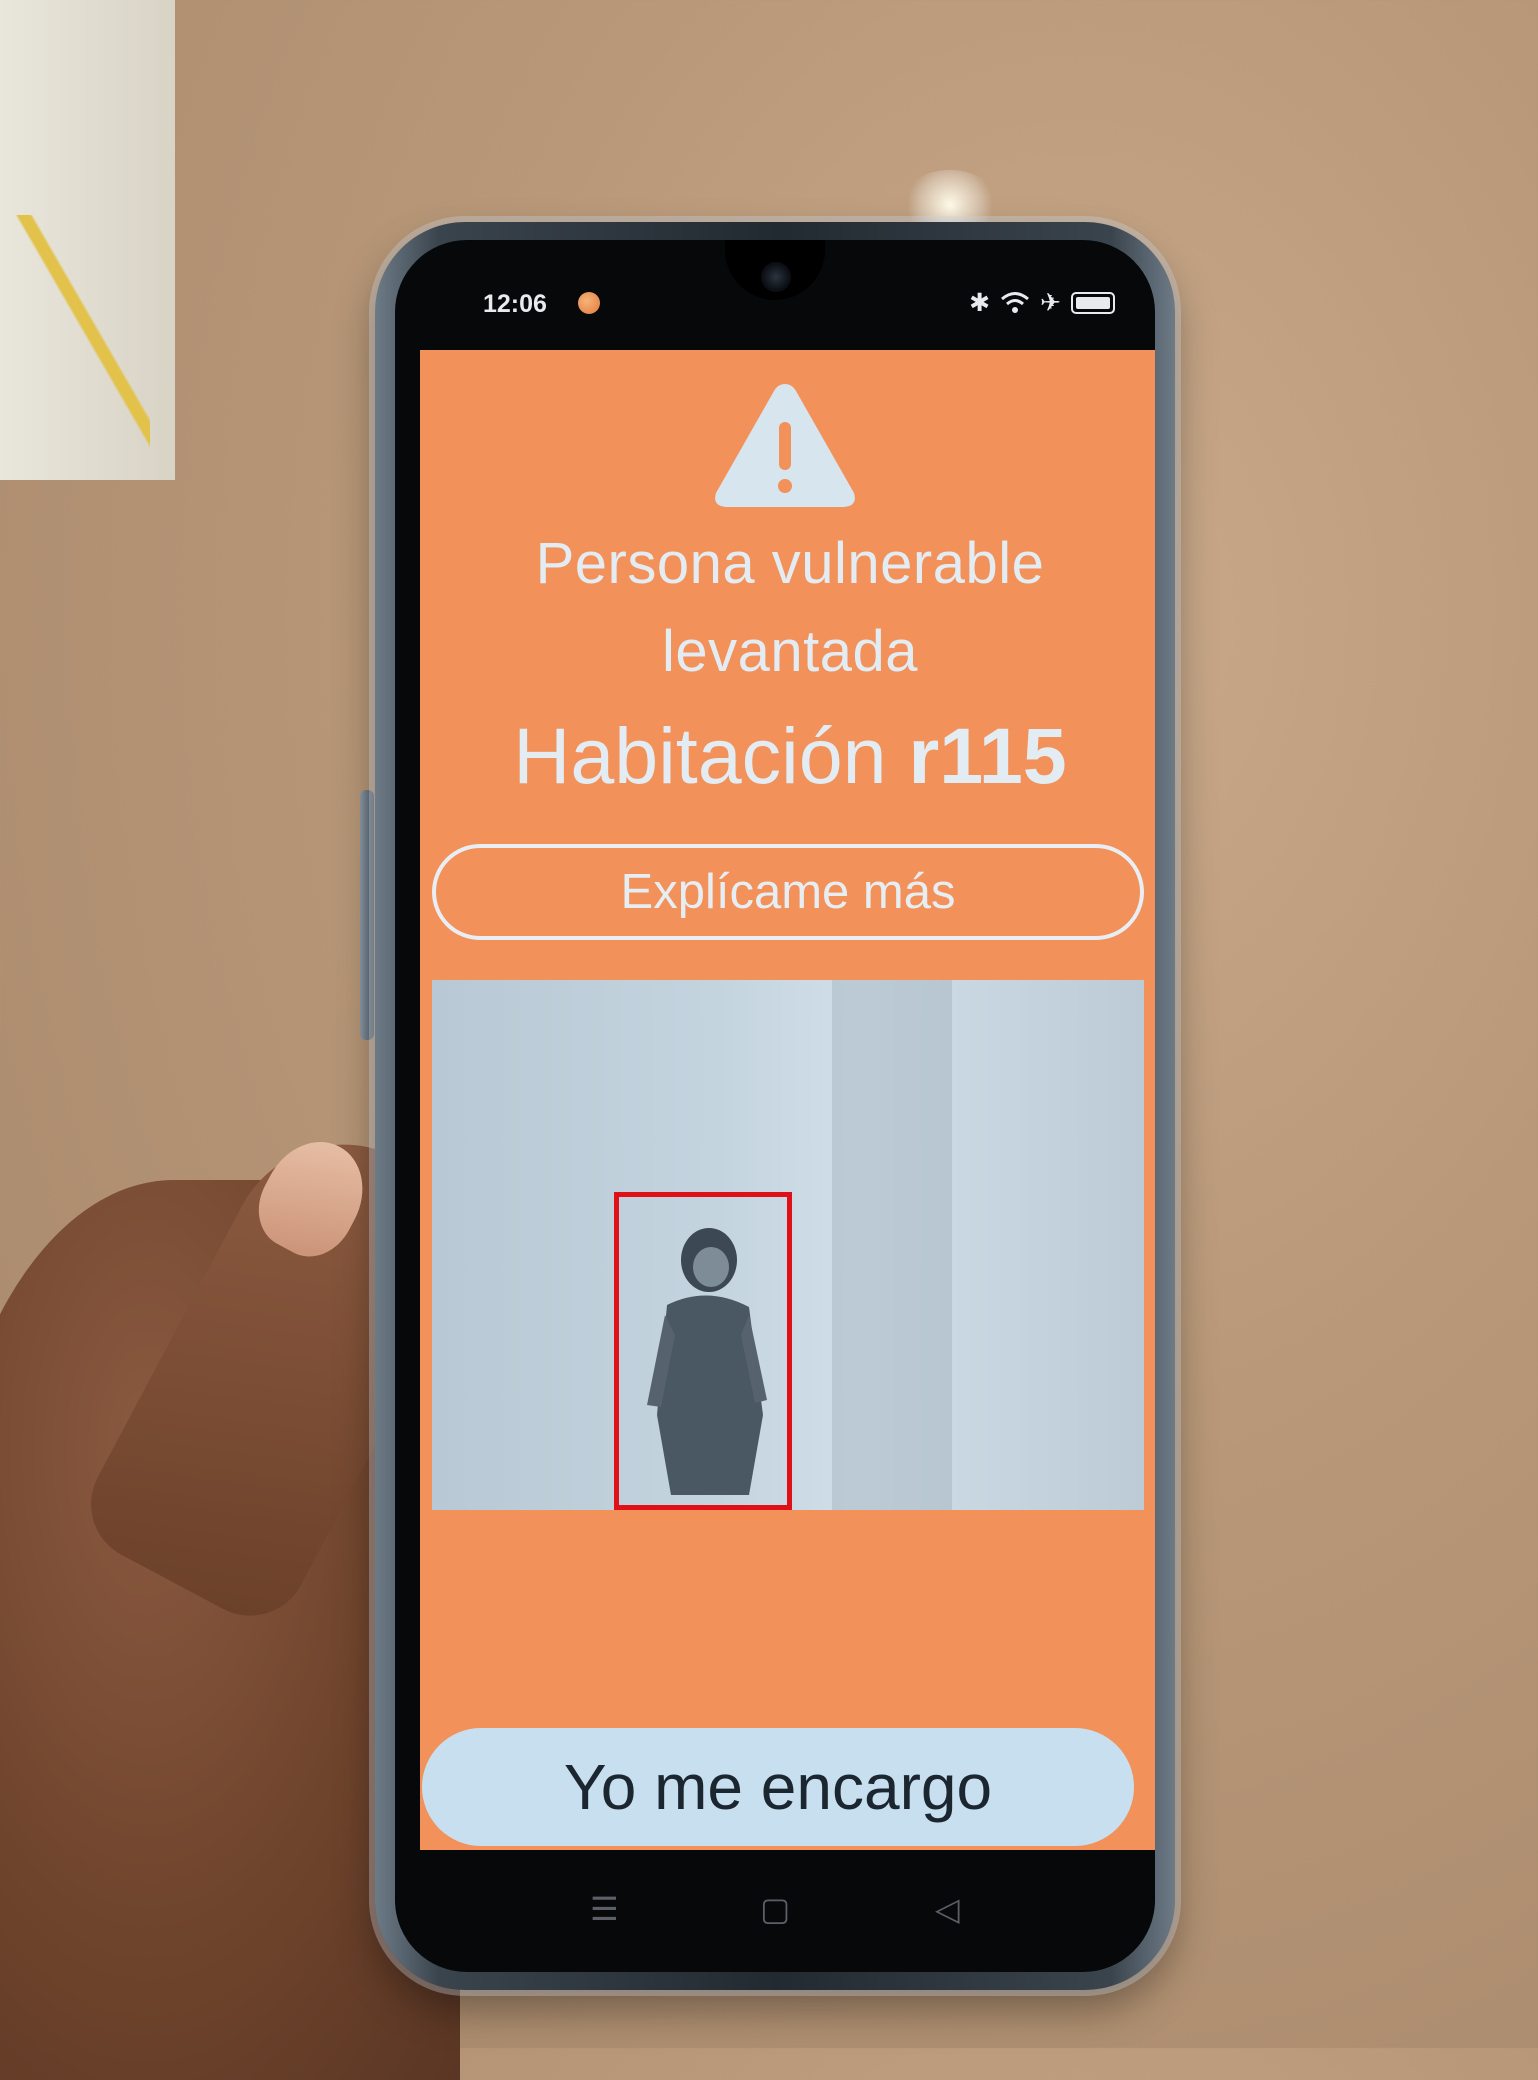  I want to click on alert-title-line1: Persona vulnerable, so click(790, 563).